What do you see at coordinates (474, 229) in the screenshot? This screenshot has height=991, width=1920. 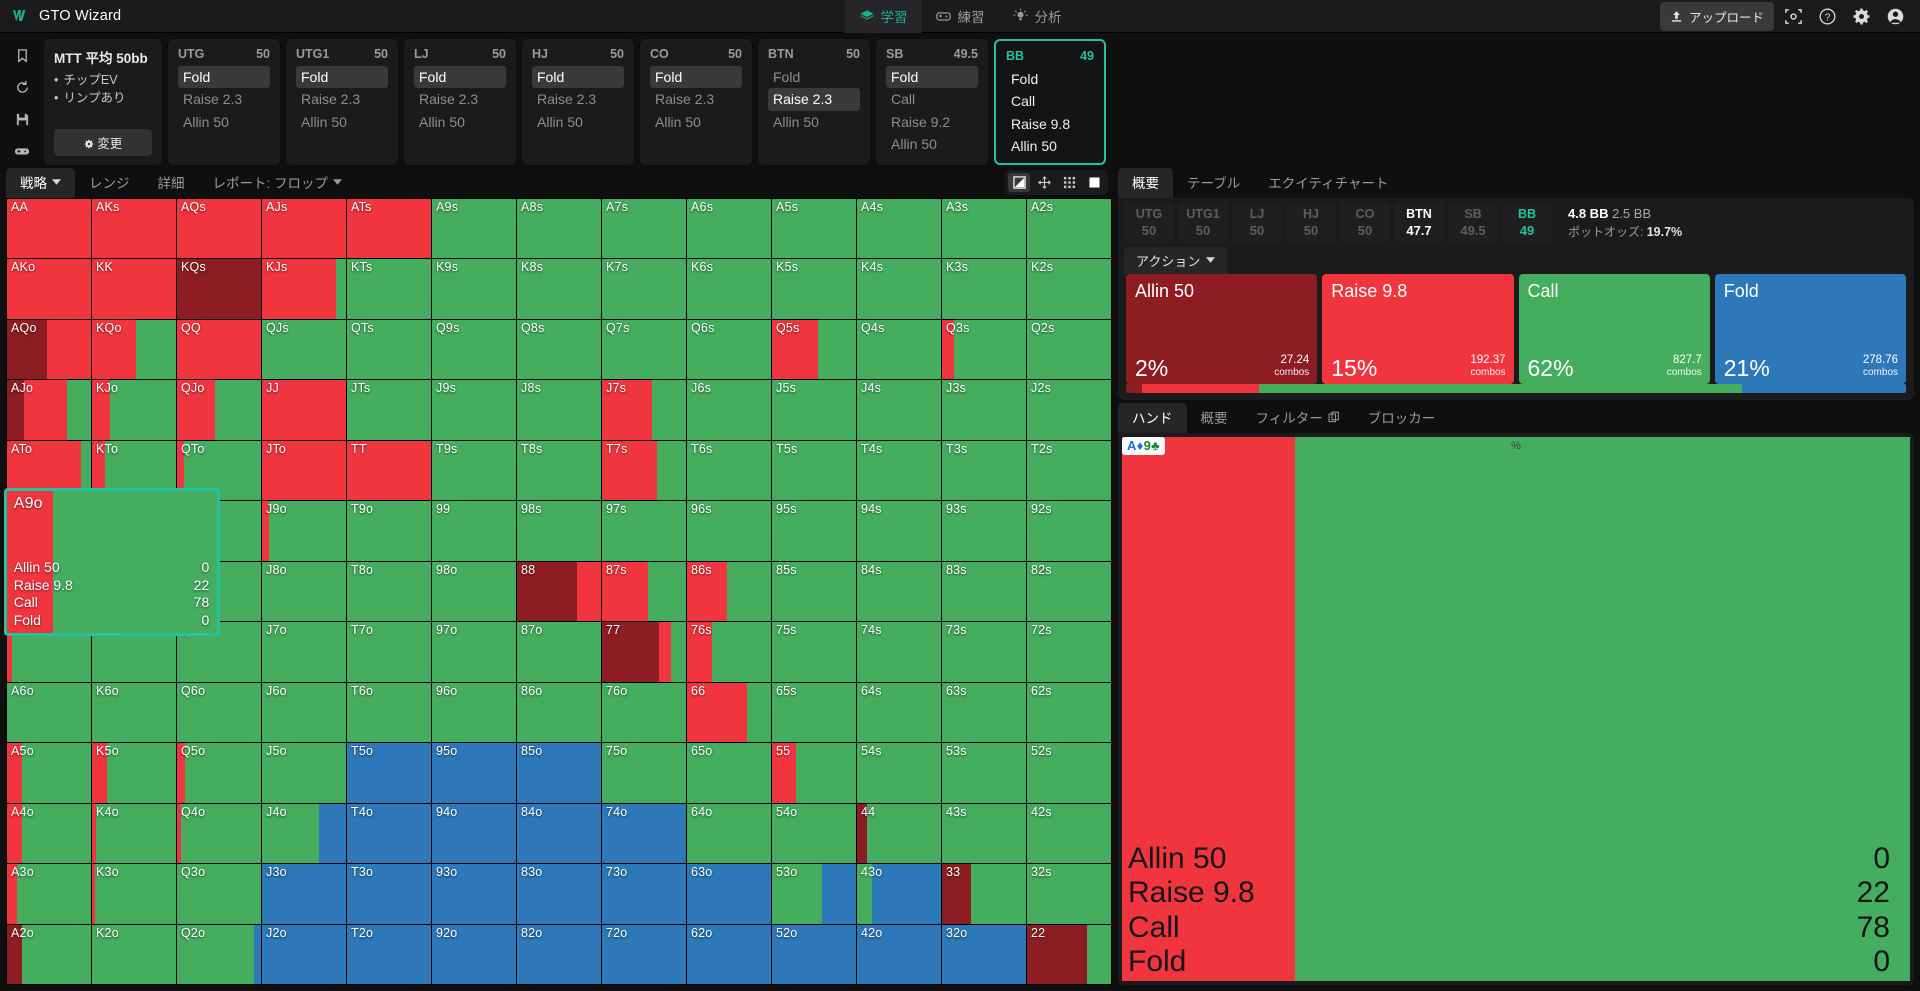 I see `matrix-cell: A9s` at bounding box center [474, 229].